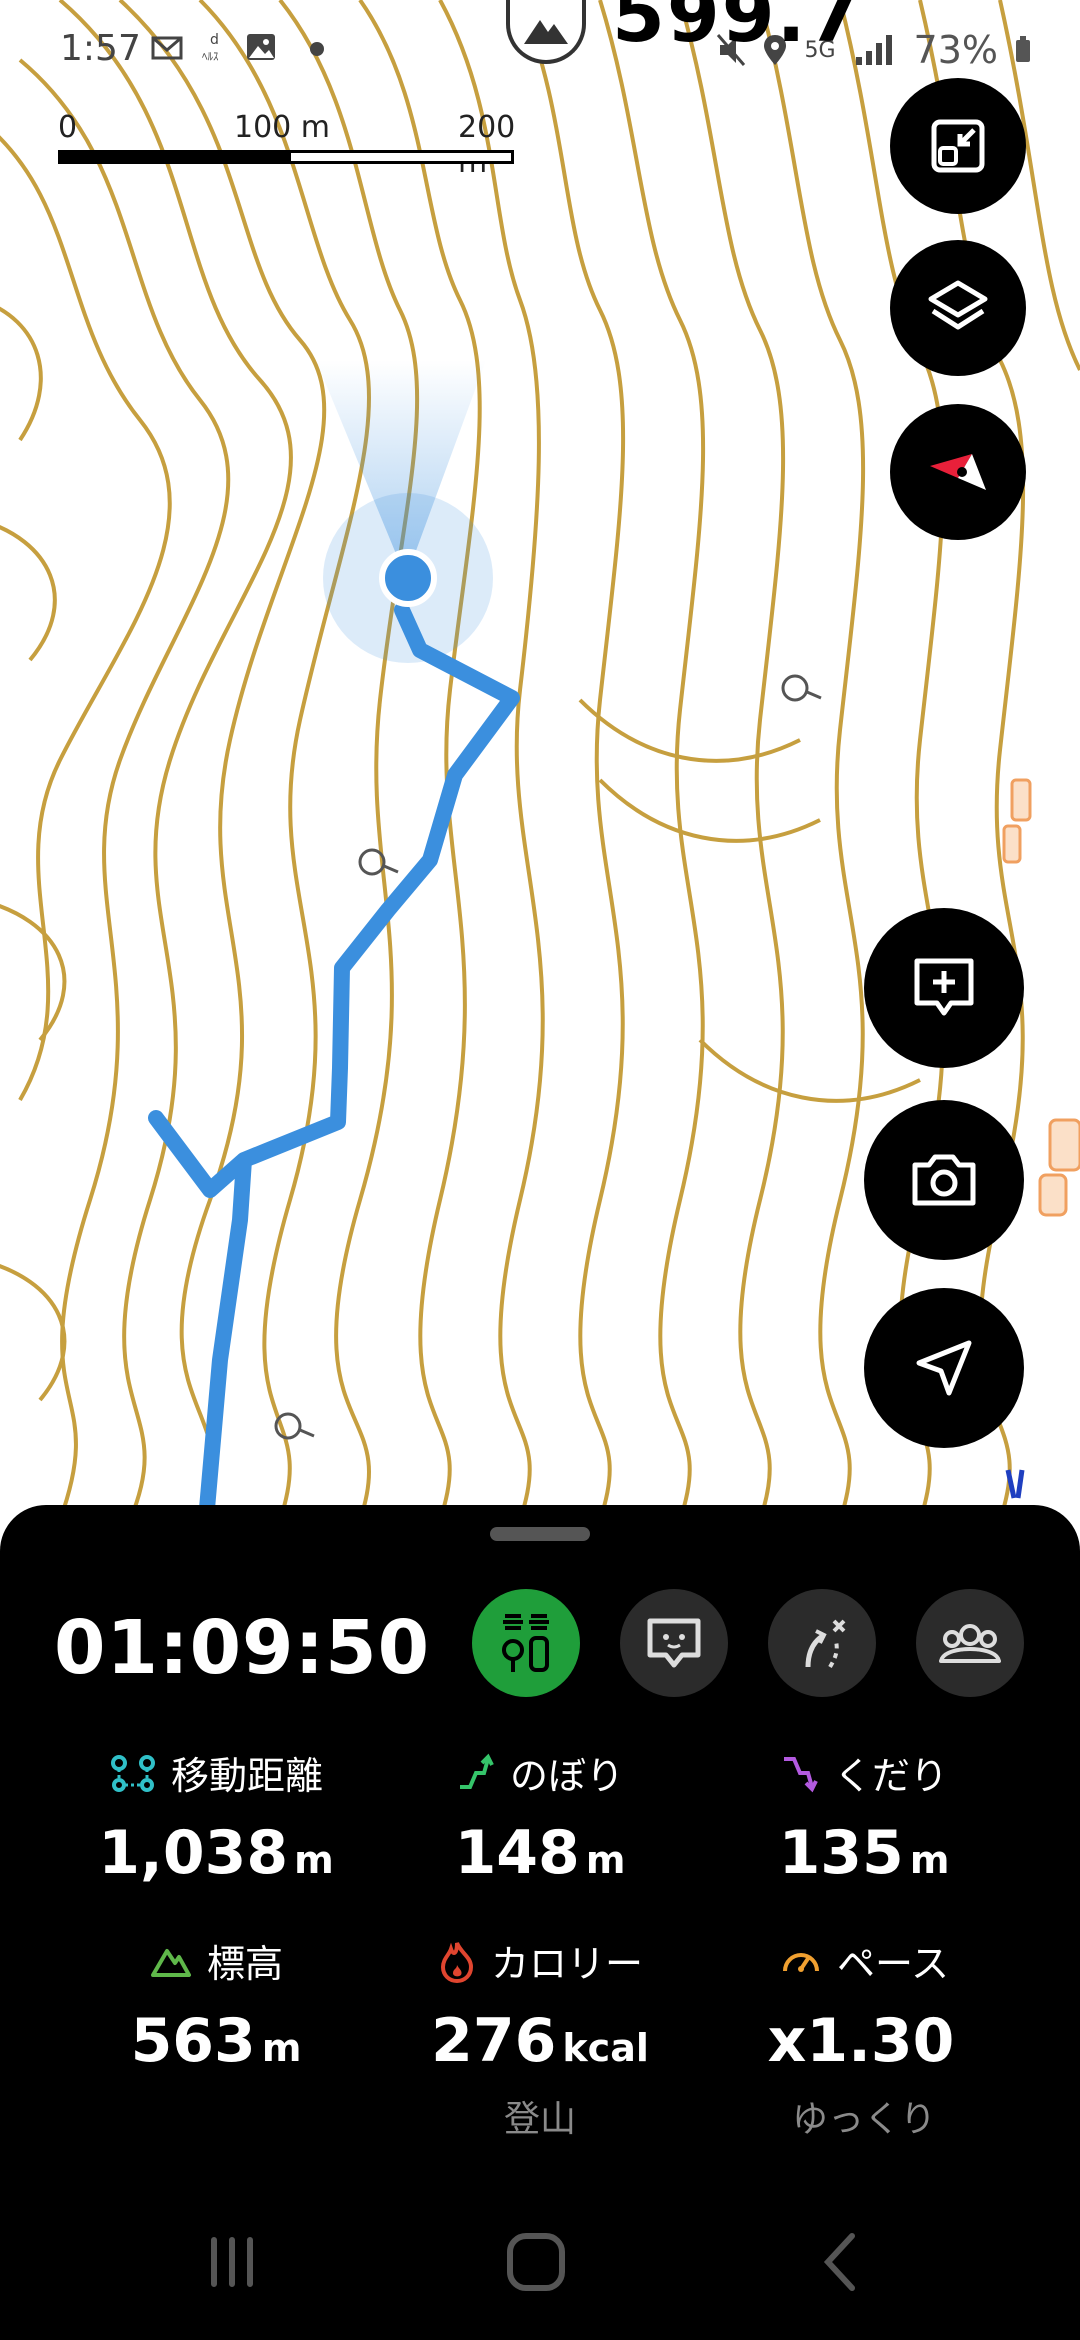 The height and width of the screenshot is (2340, 1080). I want to click on stat-pace: ペース x1.30 ゆっくり, so click(864, 2037).